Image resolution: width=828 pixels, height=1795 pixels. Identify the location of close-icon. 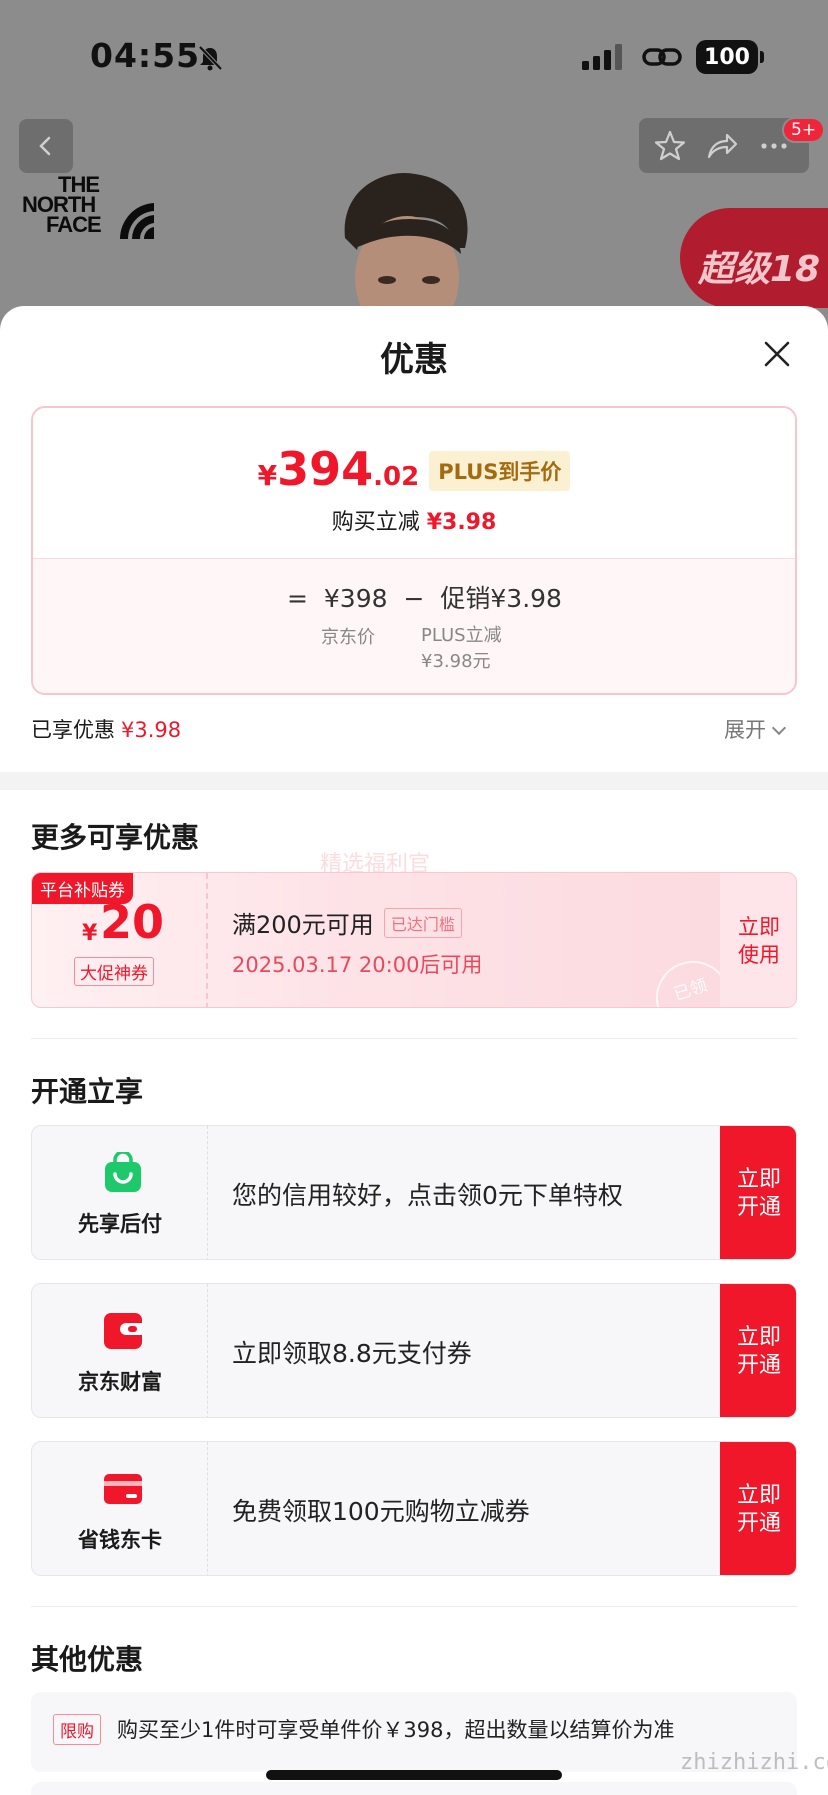
(777, 354).